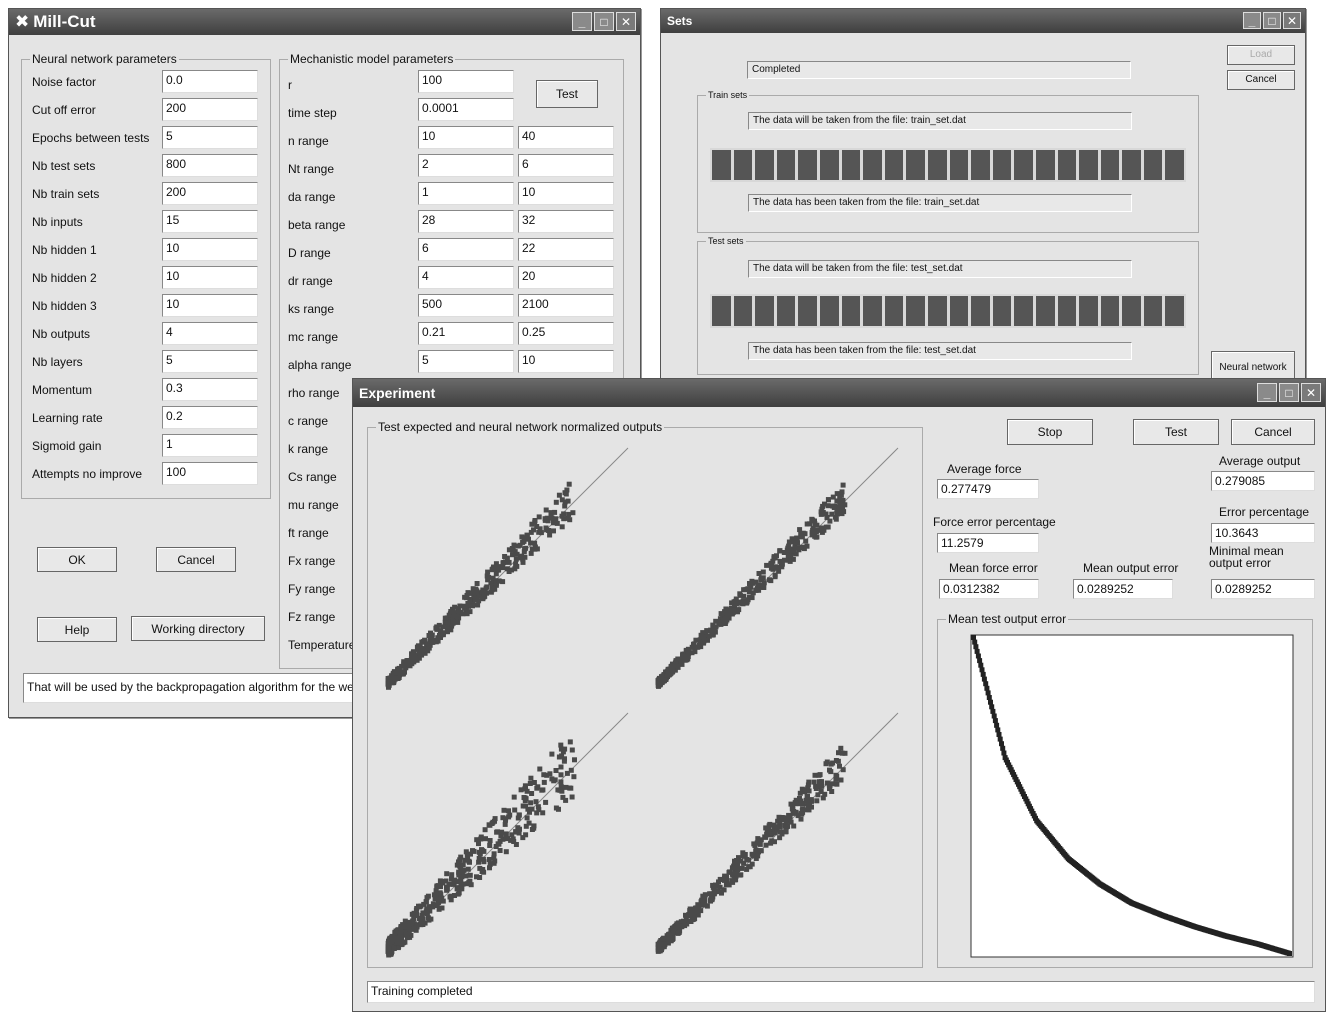  What do you see at coordinates (77, 629) in the screenshot?
I see `help-button: Help` at bounding box center [77, 629].